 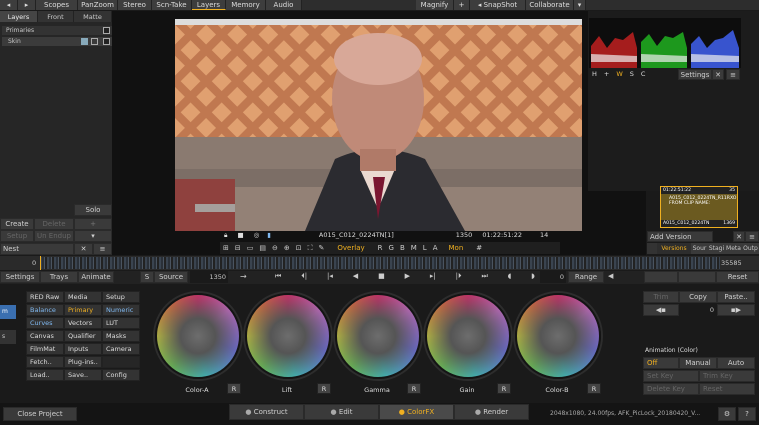 I want to click on zoom-in-icon: ⊕, so click(x=287, y=248).